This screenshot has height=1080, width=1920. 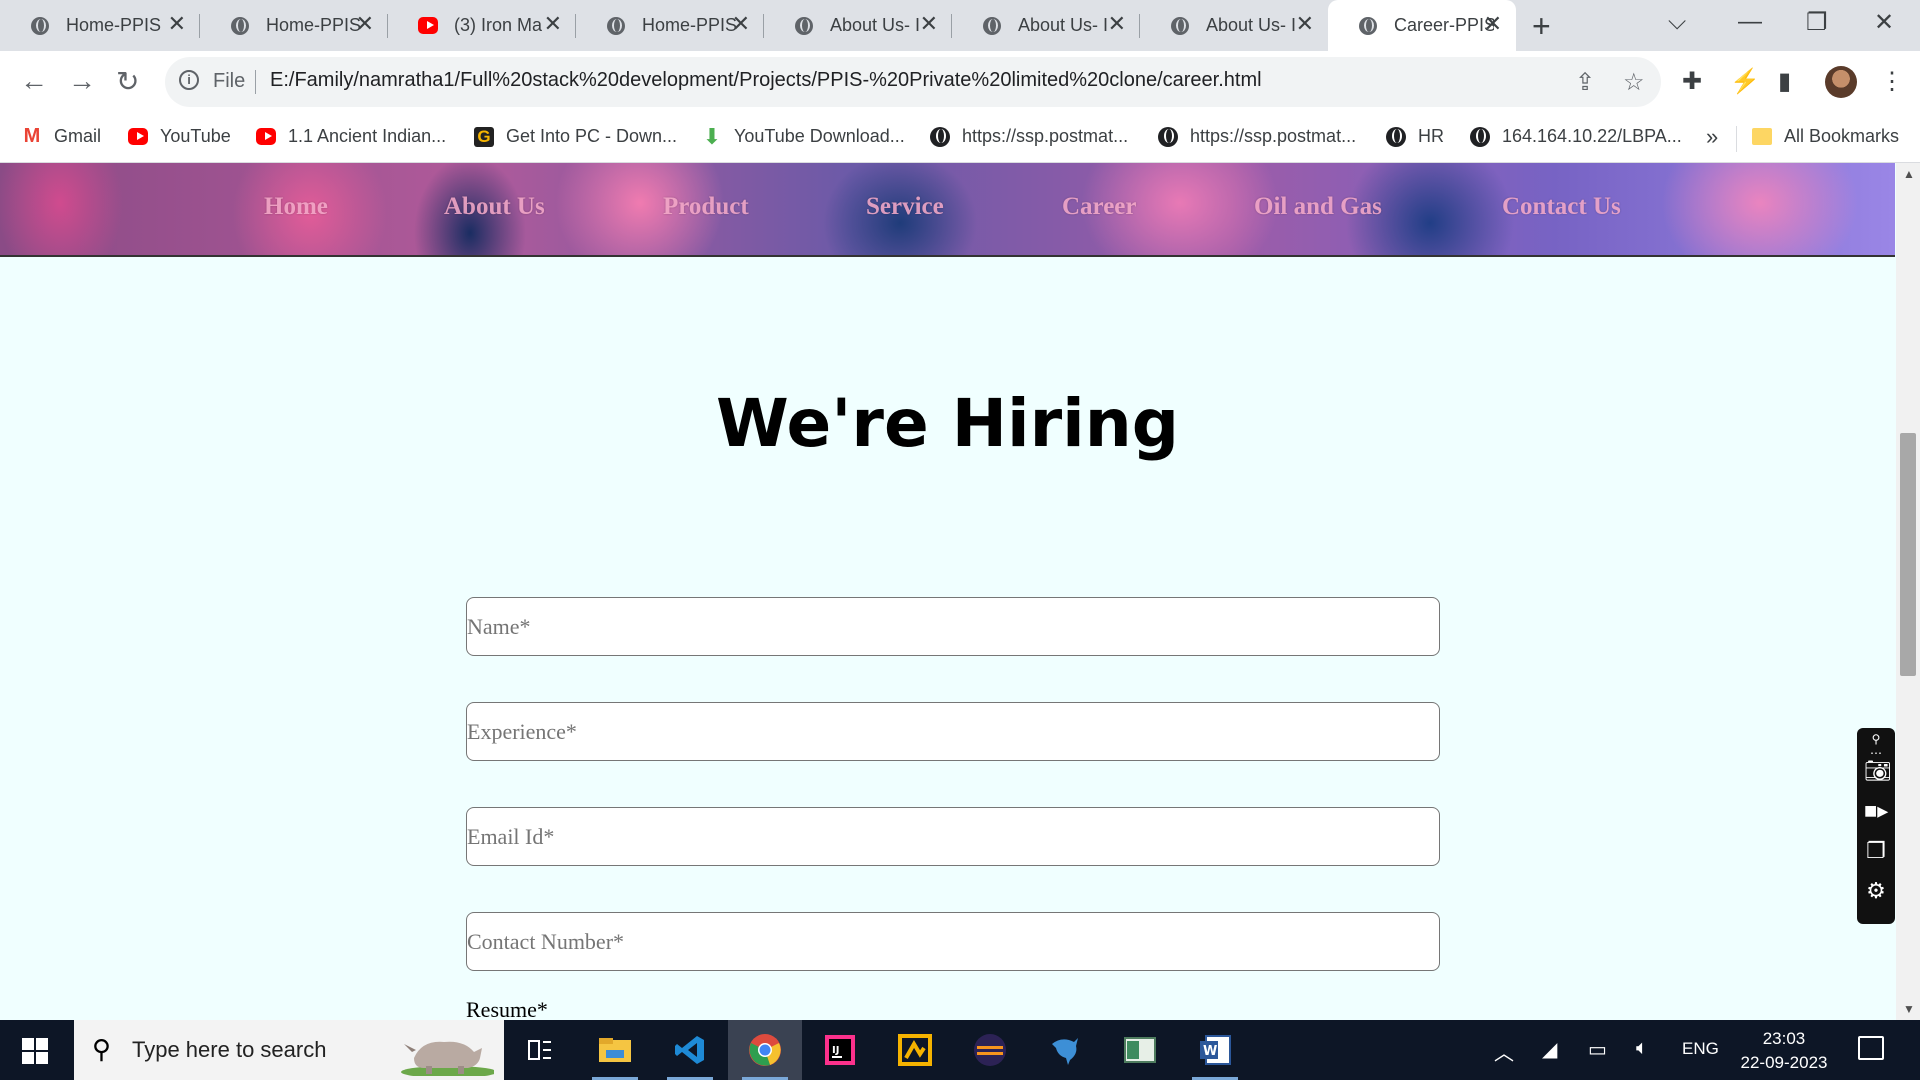 What do you see at coordinates (35, 1051) in the screenshot?
I see `windows-start-icon` at bounding box center [35, 1051].